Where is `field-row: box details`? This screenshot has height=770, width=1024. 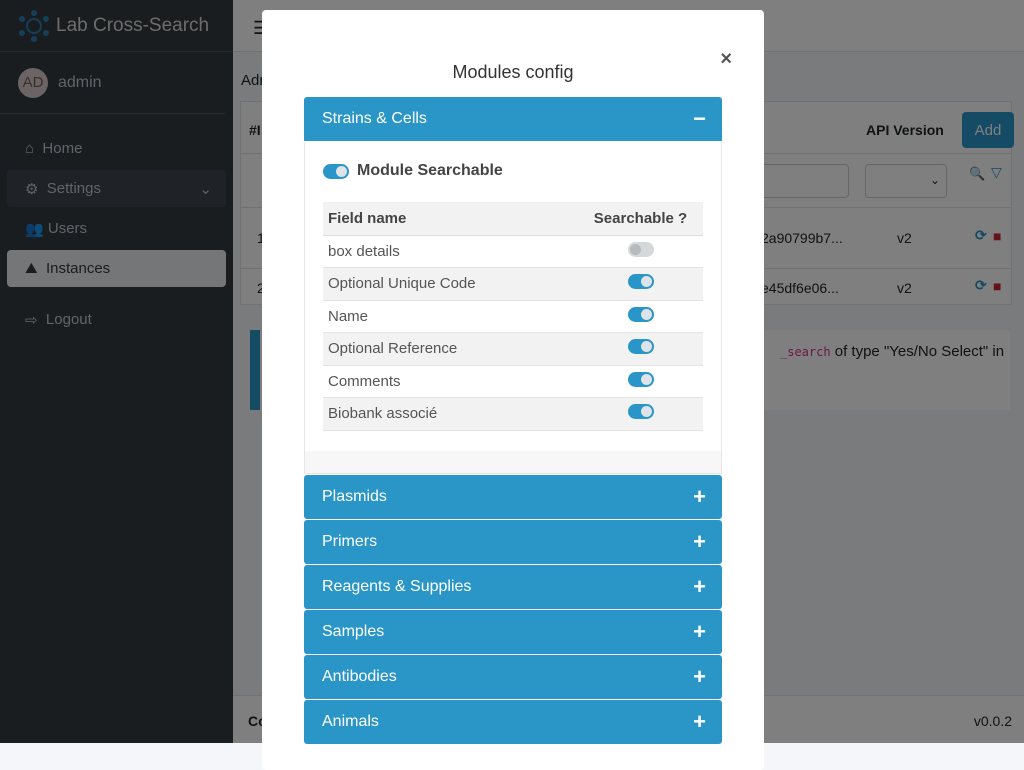
field-row: box details is located at coordinates (513, 251).